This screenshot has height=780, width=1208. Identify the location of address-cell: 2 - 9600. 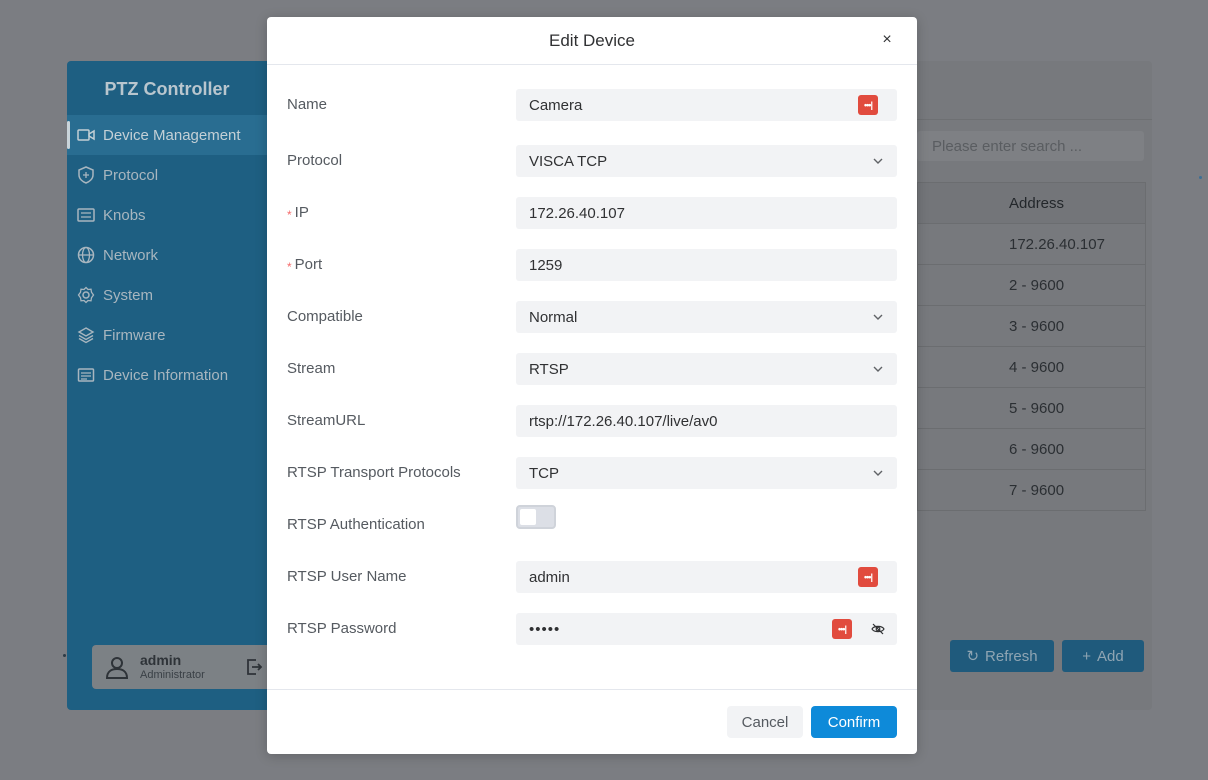
(1037, 285).